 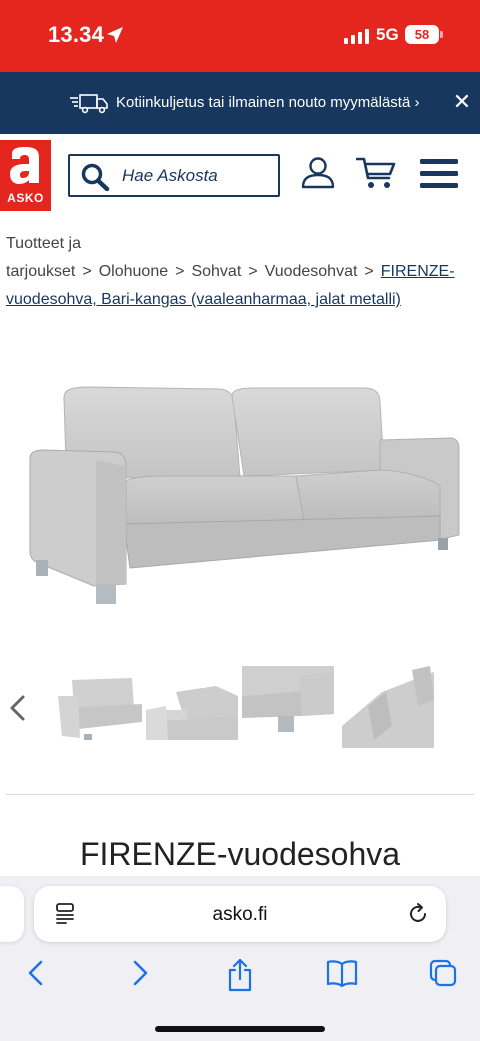 I want to click on back-icon, so click(x=36, y=973).